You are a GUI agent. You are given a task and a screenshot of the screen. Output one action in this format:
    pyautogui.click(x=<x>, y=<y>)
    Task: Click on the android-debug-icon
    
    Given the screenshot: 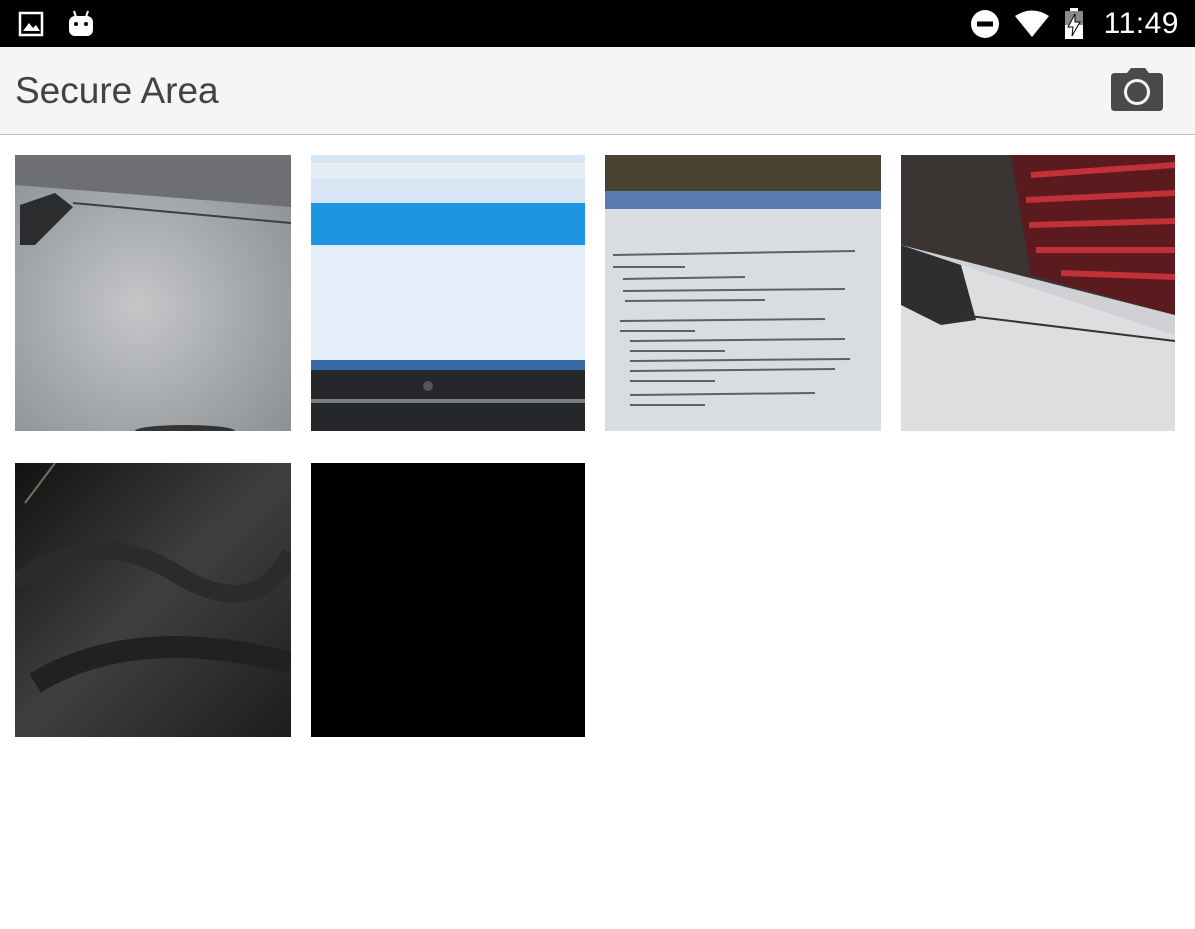 What is the action you would take?
    pyautogui.click(x=81, y=23)
    